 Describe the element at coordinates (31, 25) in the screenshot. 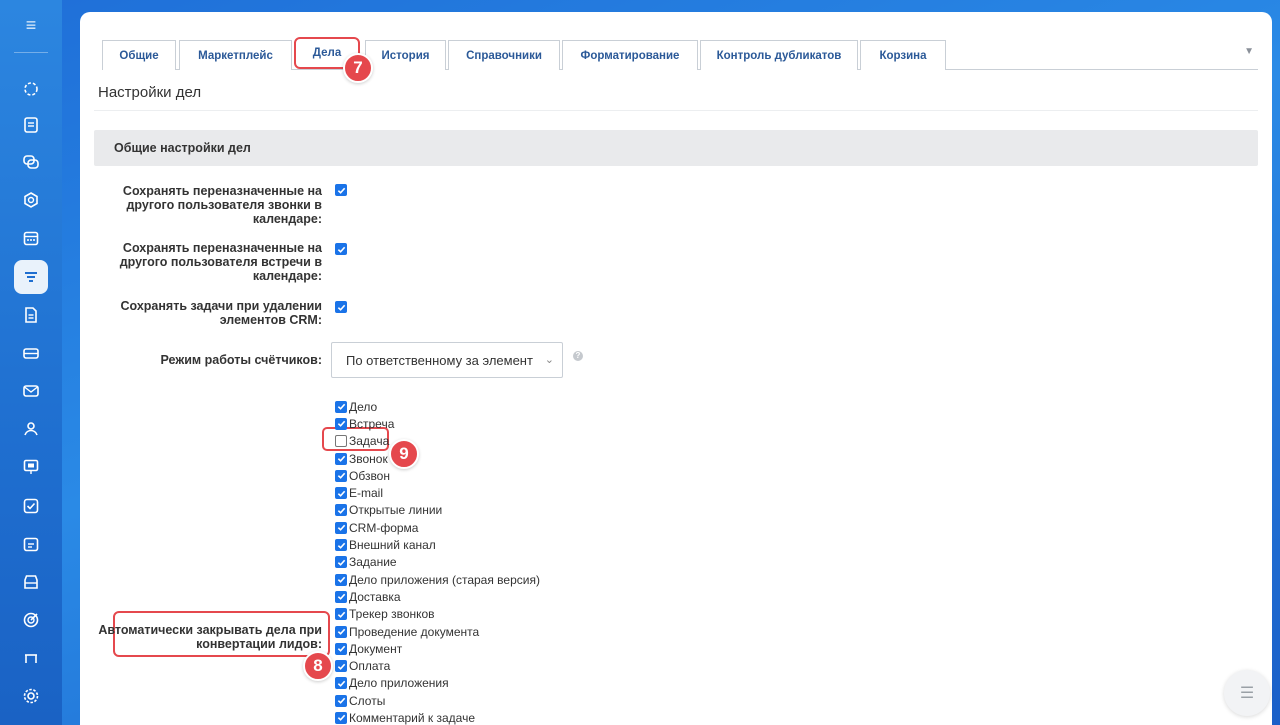

I see `menu-icon: ≡` at that location.